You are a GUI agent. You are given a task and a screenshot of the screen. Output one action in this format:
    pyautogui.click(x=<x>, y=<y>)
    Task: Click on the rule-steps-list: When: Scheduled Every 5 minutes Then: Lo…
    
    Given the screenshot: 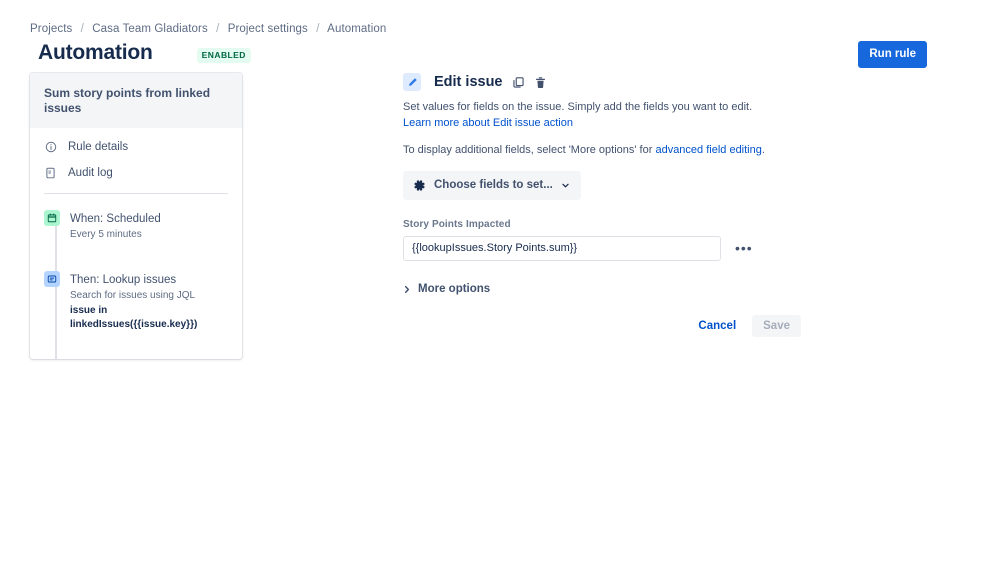 What is the action you would take?
    pyautogui.click(x=136, y=276)
    